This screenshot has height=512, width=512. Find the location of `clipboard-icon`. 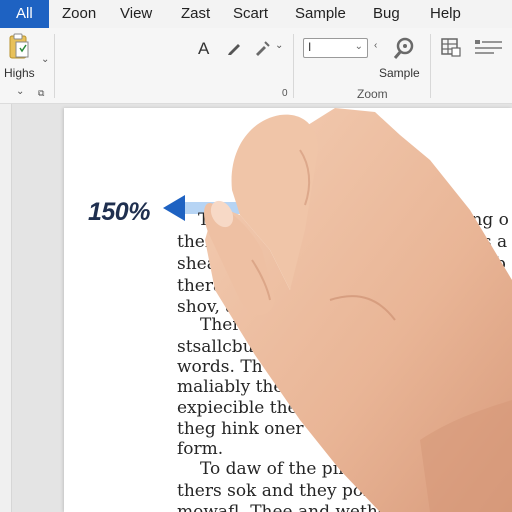

clipboard-icon is located at coordinates (19, 46).